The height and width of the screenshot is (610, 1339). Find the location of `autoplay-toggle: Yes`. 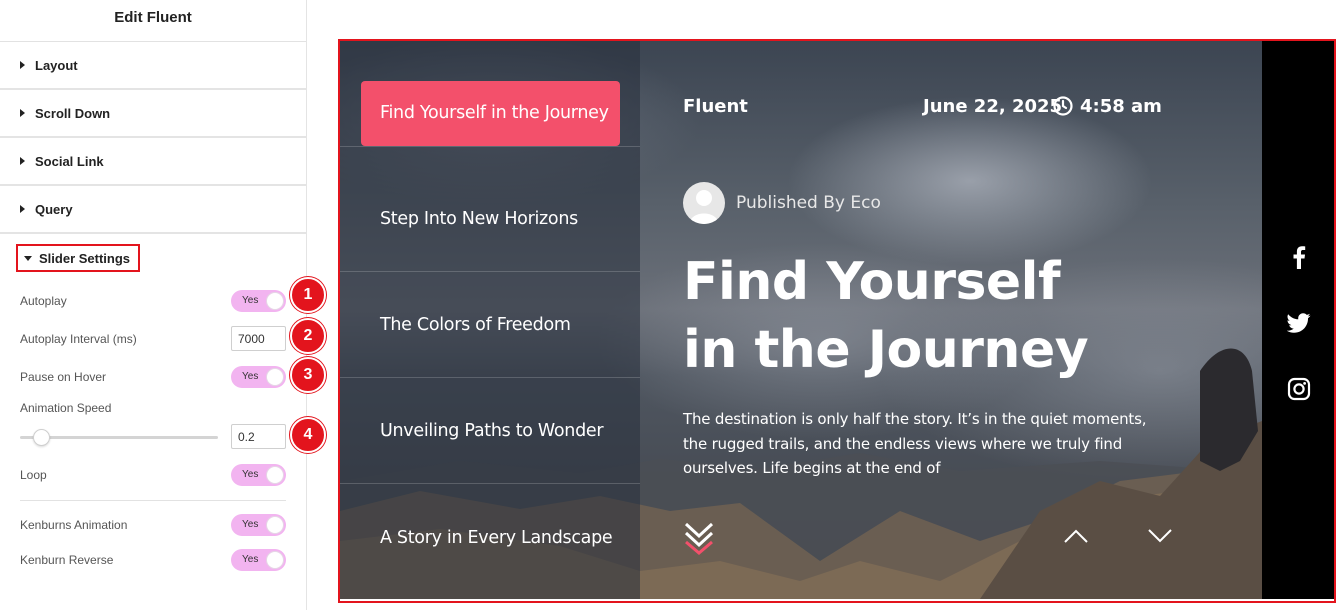

autoplay-toggle: Yes is located at coordinates (258, 301).